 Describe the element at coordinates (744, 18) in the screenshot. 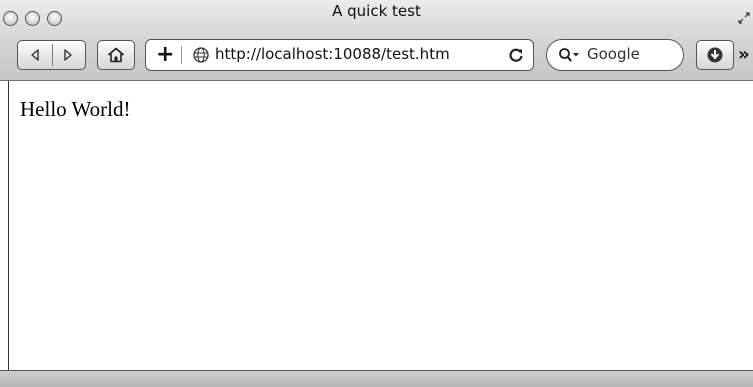

I see `fullscreen-icon` at that location.